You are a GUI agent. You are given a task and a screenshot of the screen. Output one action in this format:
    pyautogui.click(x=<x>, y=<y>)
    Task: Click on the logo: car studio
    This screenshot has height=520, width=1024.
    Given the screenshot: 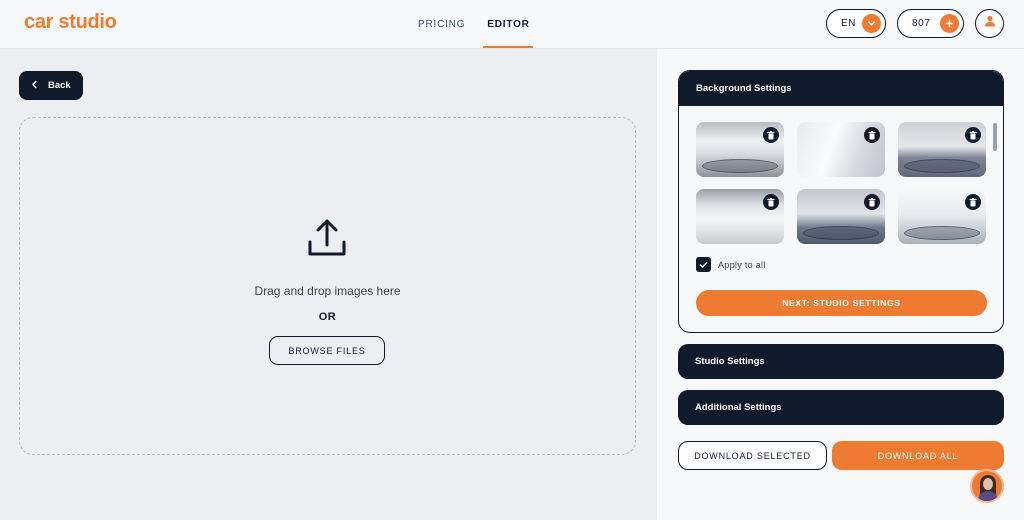 What is the action you would take?
    pyautogui.click(x=70, y=22)
    